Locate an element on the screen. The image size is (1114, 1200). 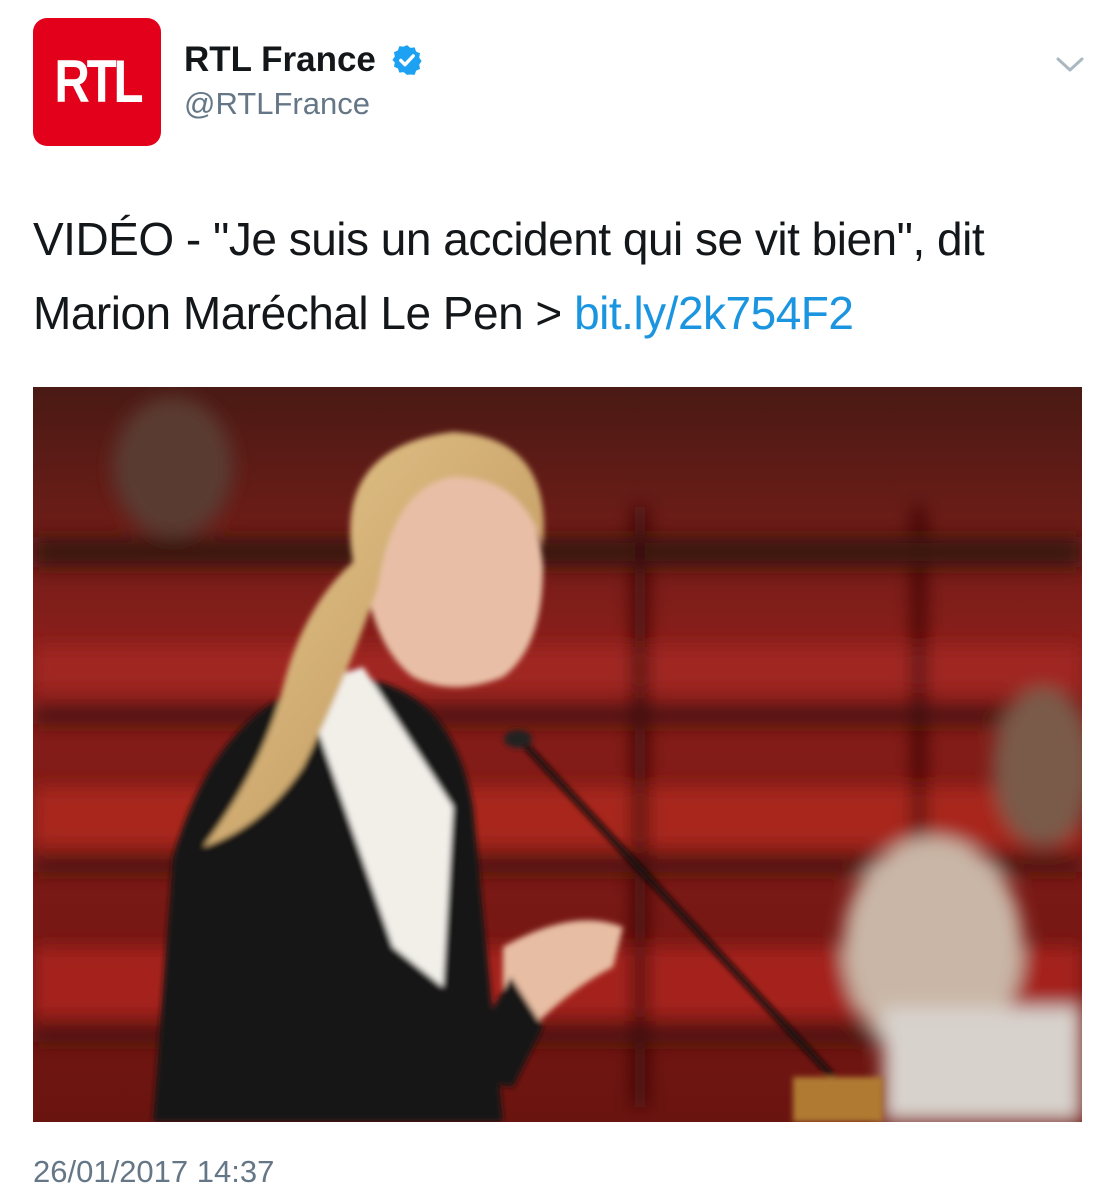
tweet-link: bit.ly/2k754F2 is located at coordinates (714, 313).